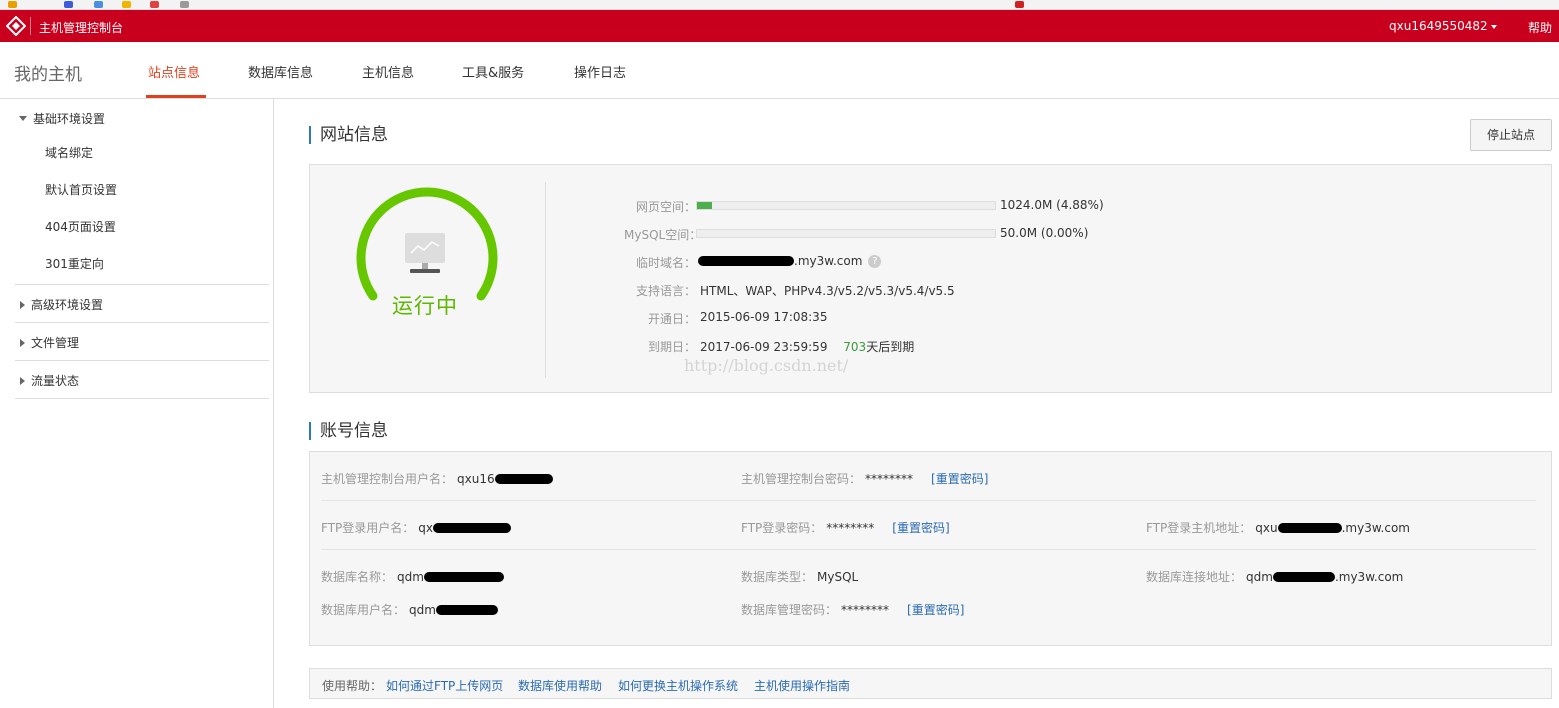  What do you see at coordinates (704, 205) in the screenshot?
I see `web-space-progress-fill` at bounding box center [704, 205].